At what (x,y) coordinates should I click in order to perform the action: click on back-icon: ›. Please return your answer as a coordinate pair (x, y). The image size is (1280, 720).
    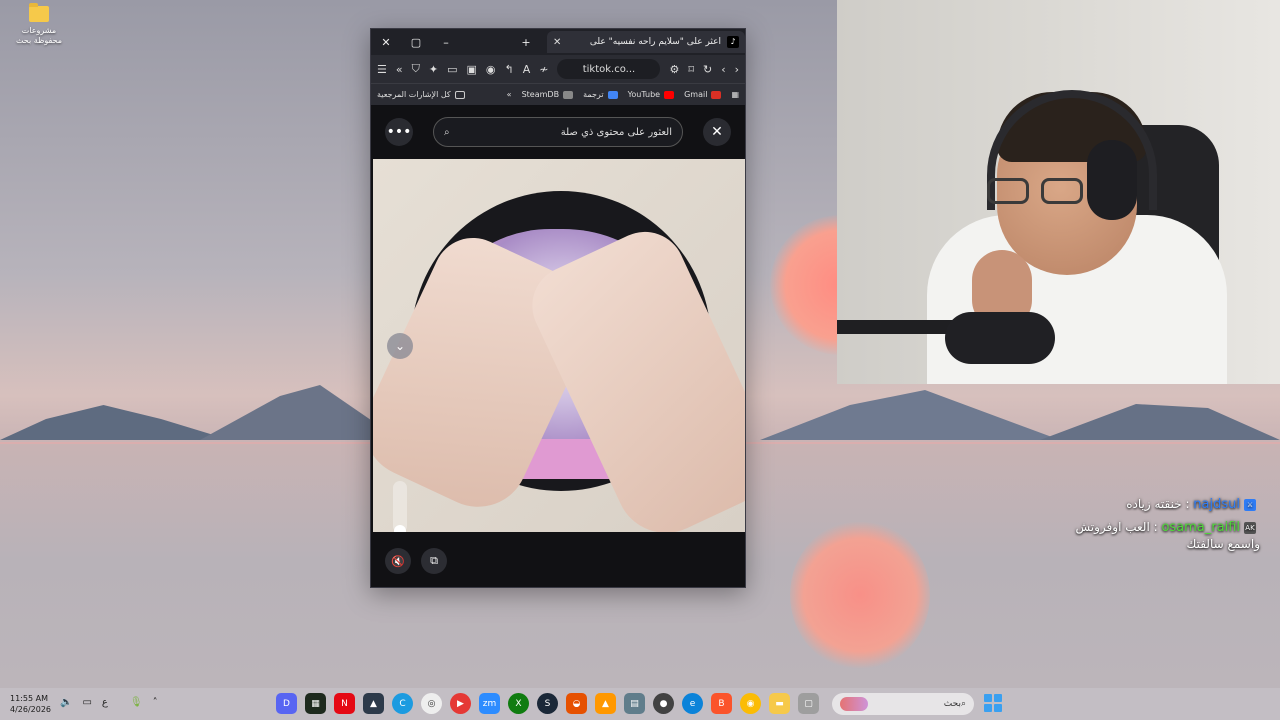
    Looking at the image, I should click on (737, 69).